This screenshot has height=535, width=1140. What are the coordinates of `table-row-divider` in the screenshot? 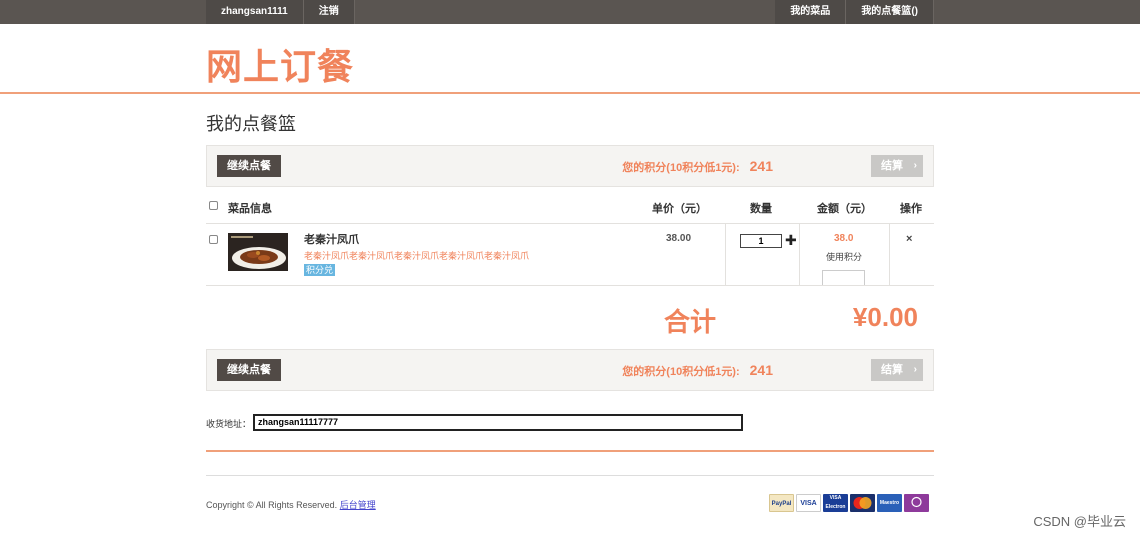 It's located at (570, 285).